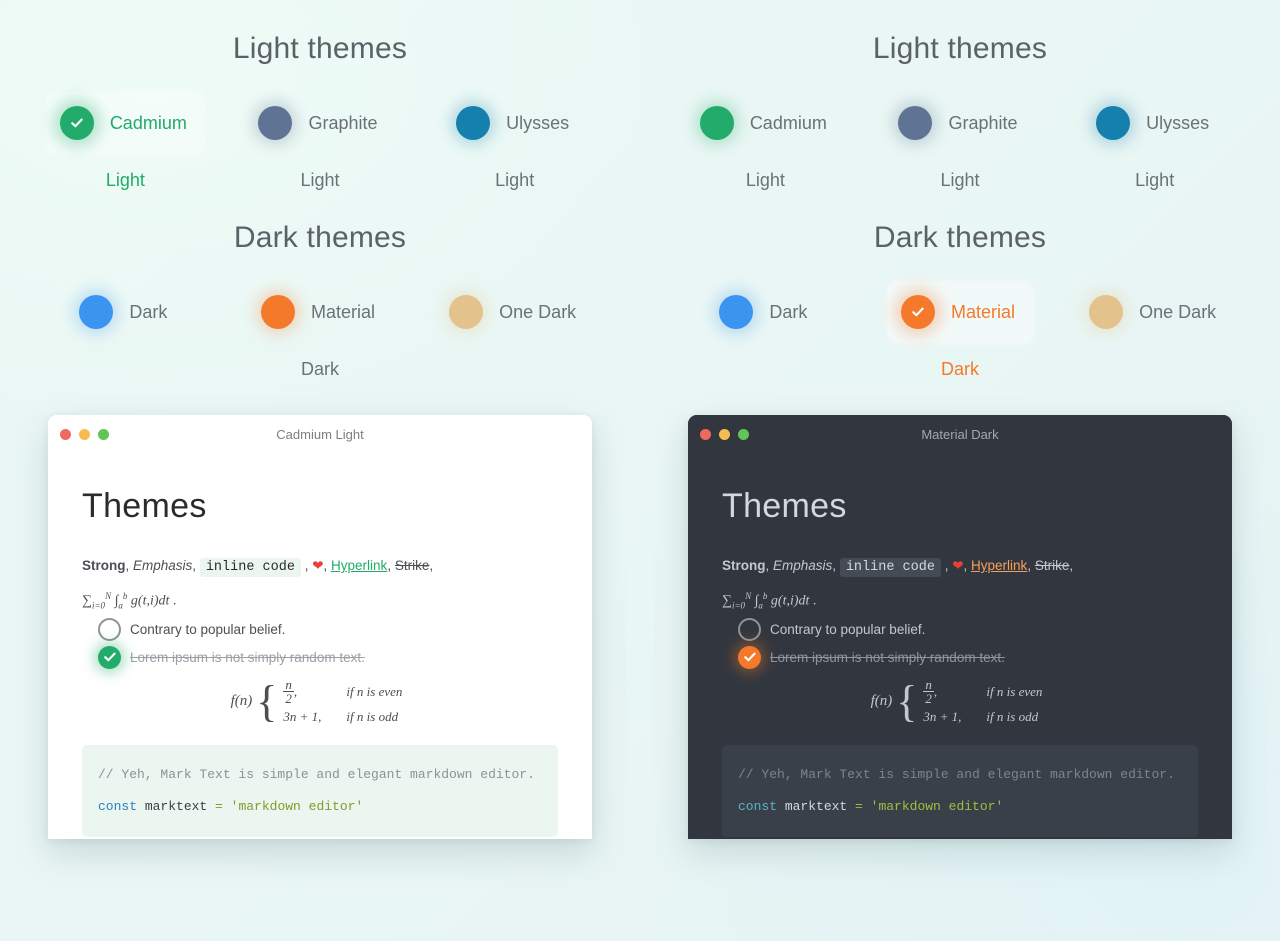 This screenshot has height=941, width=1280. Describe the element at coordinates (104, 565) in the screenshot. I see `strong-text: Strong` at that location.